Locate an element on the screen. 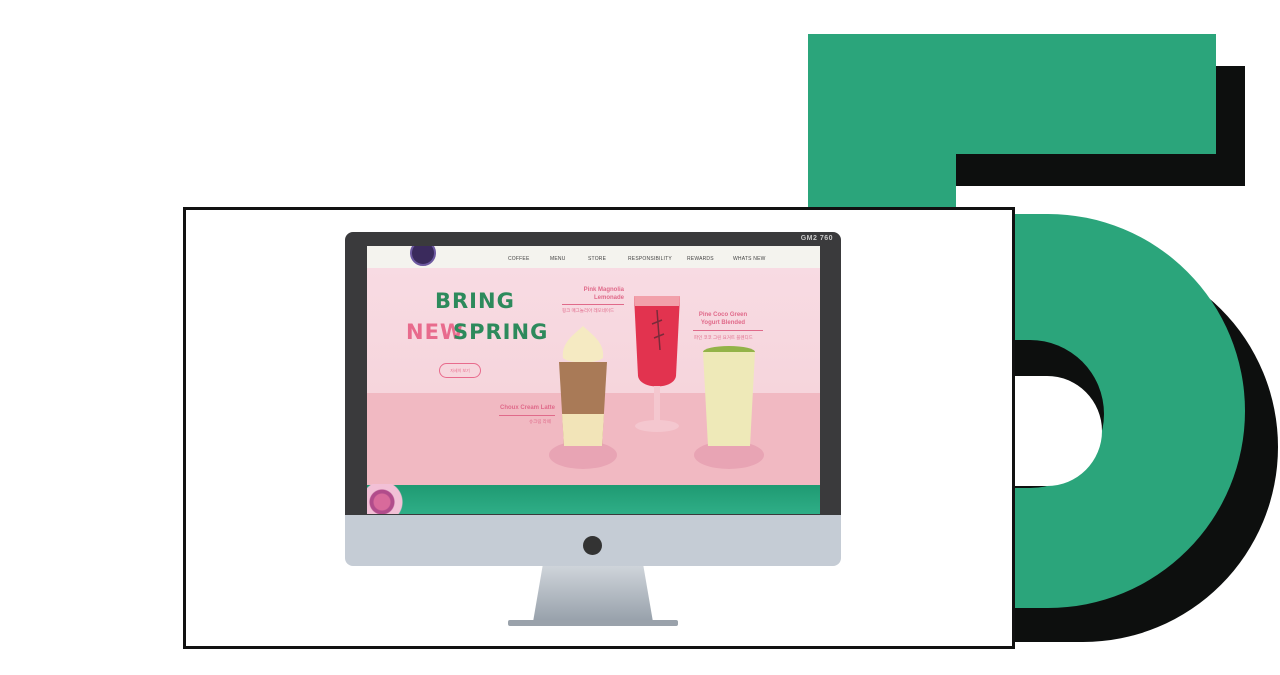 The width and height of the screenshot is (1280, 675). nav-store: STORE is located at coordinates (597, 259).